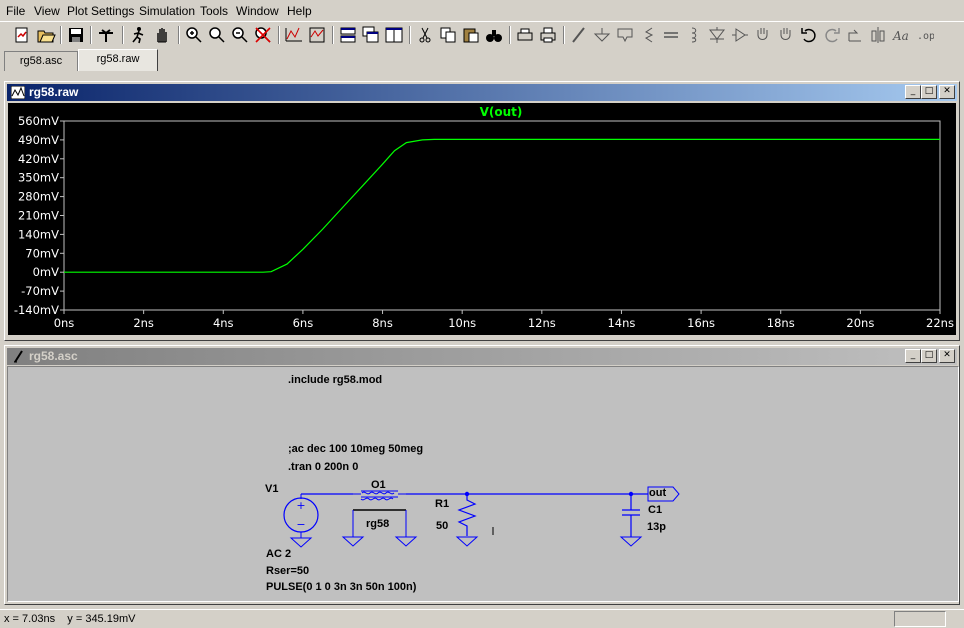  I want to click on transmission-line-o1, so click(379, 513).